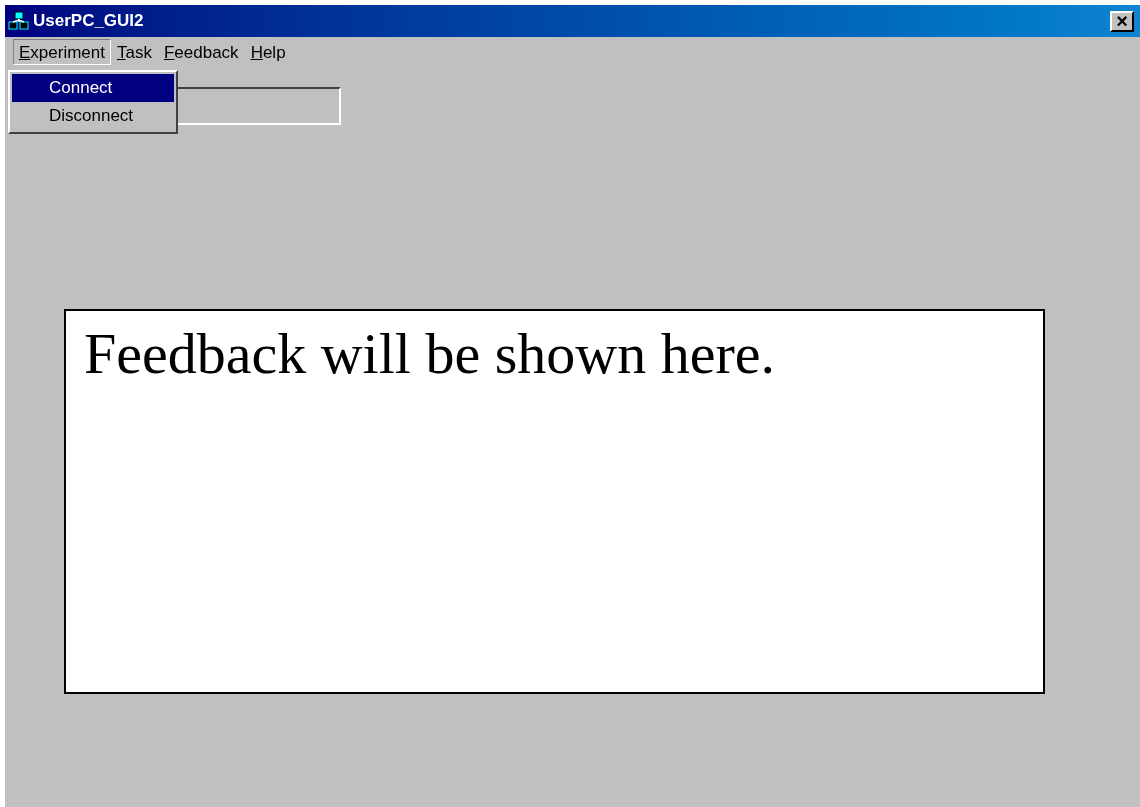  What do you see at coordinates (134, 52) in the screenshot?
I see `menu-item: Task` at bounding box center [134, 52].